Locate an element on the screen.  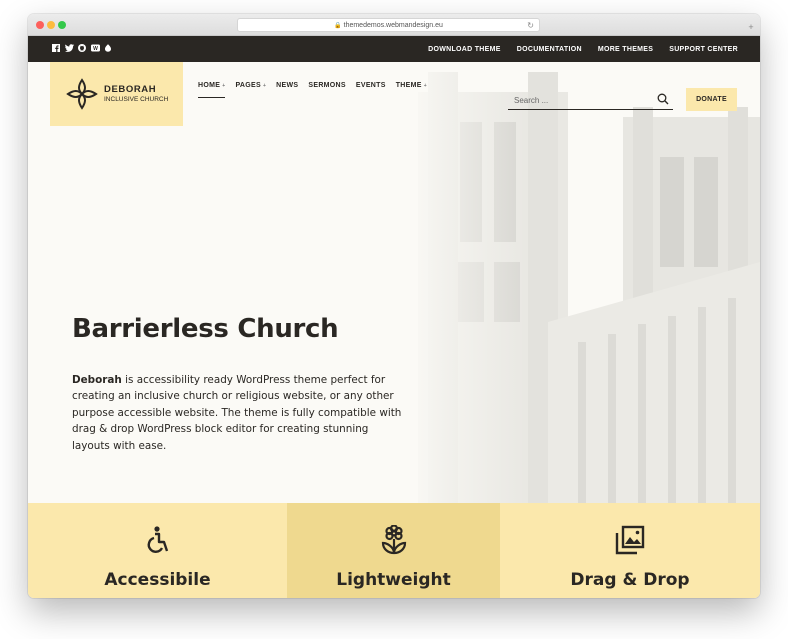
nav-item-news: NEWS is located at coordinates (287, 90).